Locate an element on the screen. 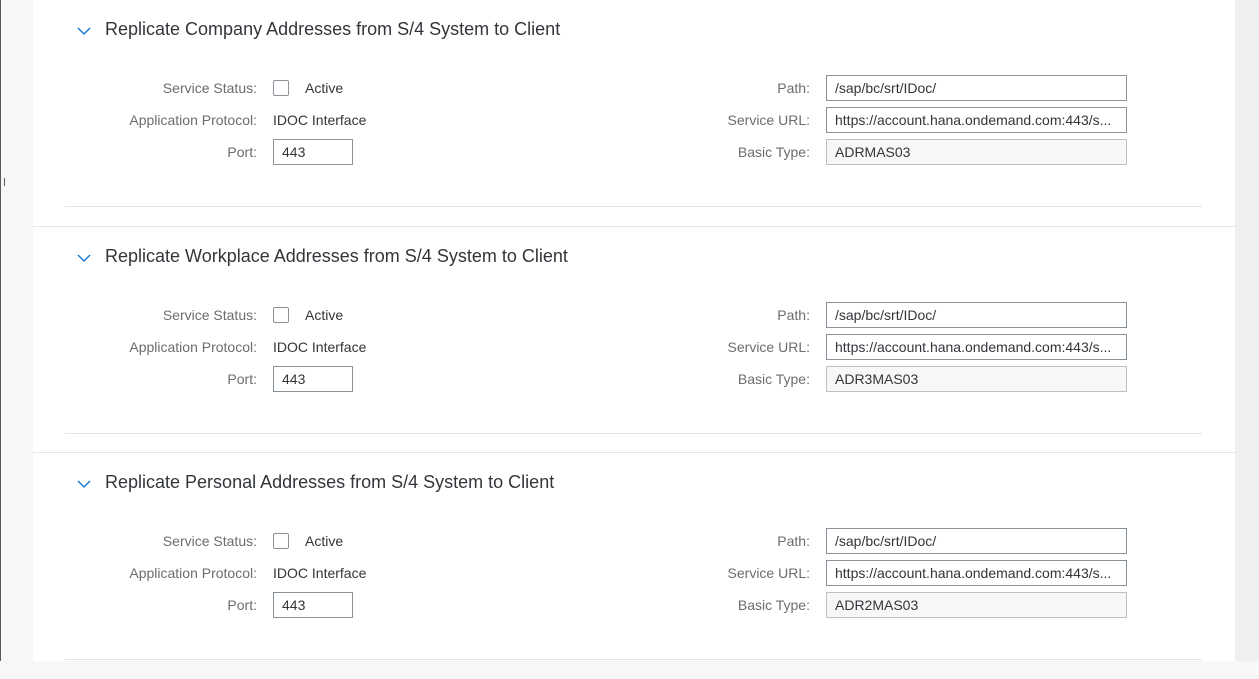  basic-type-field: ADRMAS03 is located at coordinates (976, 152).